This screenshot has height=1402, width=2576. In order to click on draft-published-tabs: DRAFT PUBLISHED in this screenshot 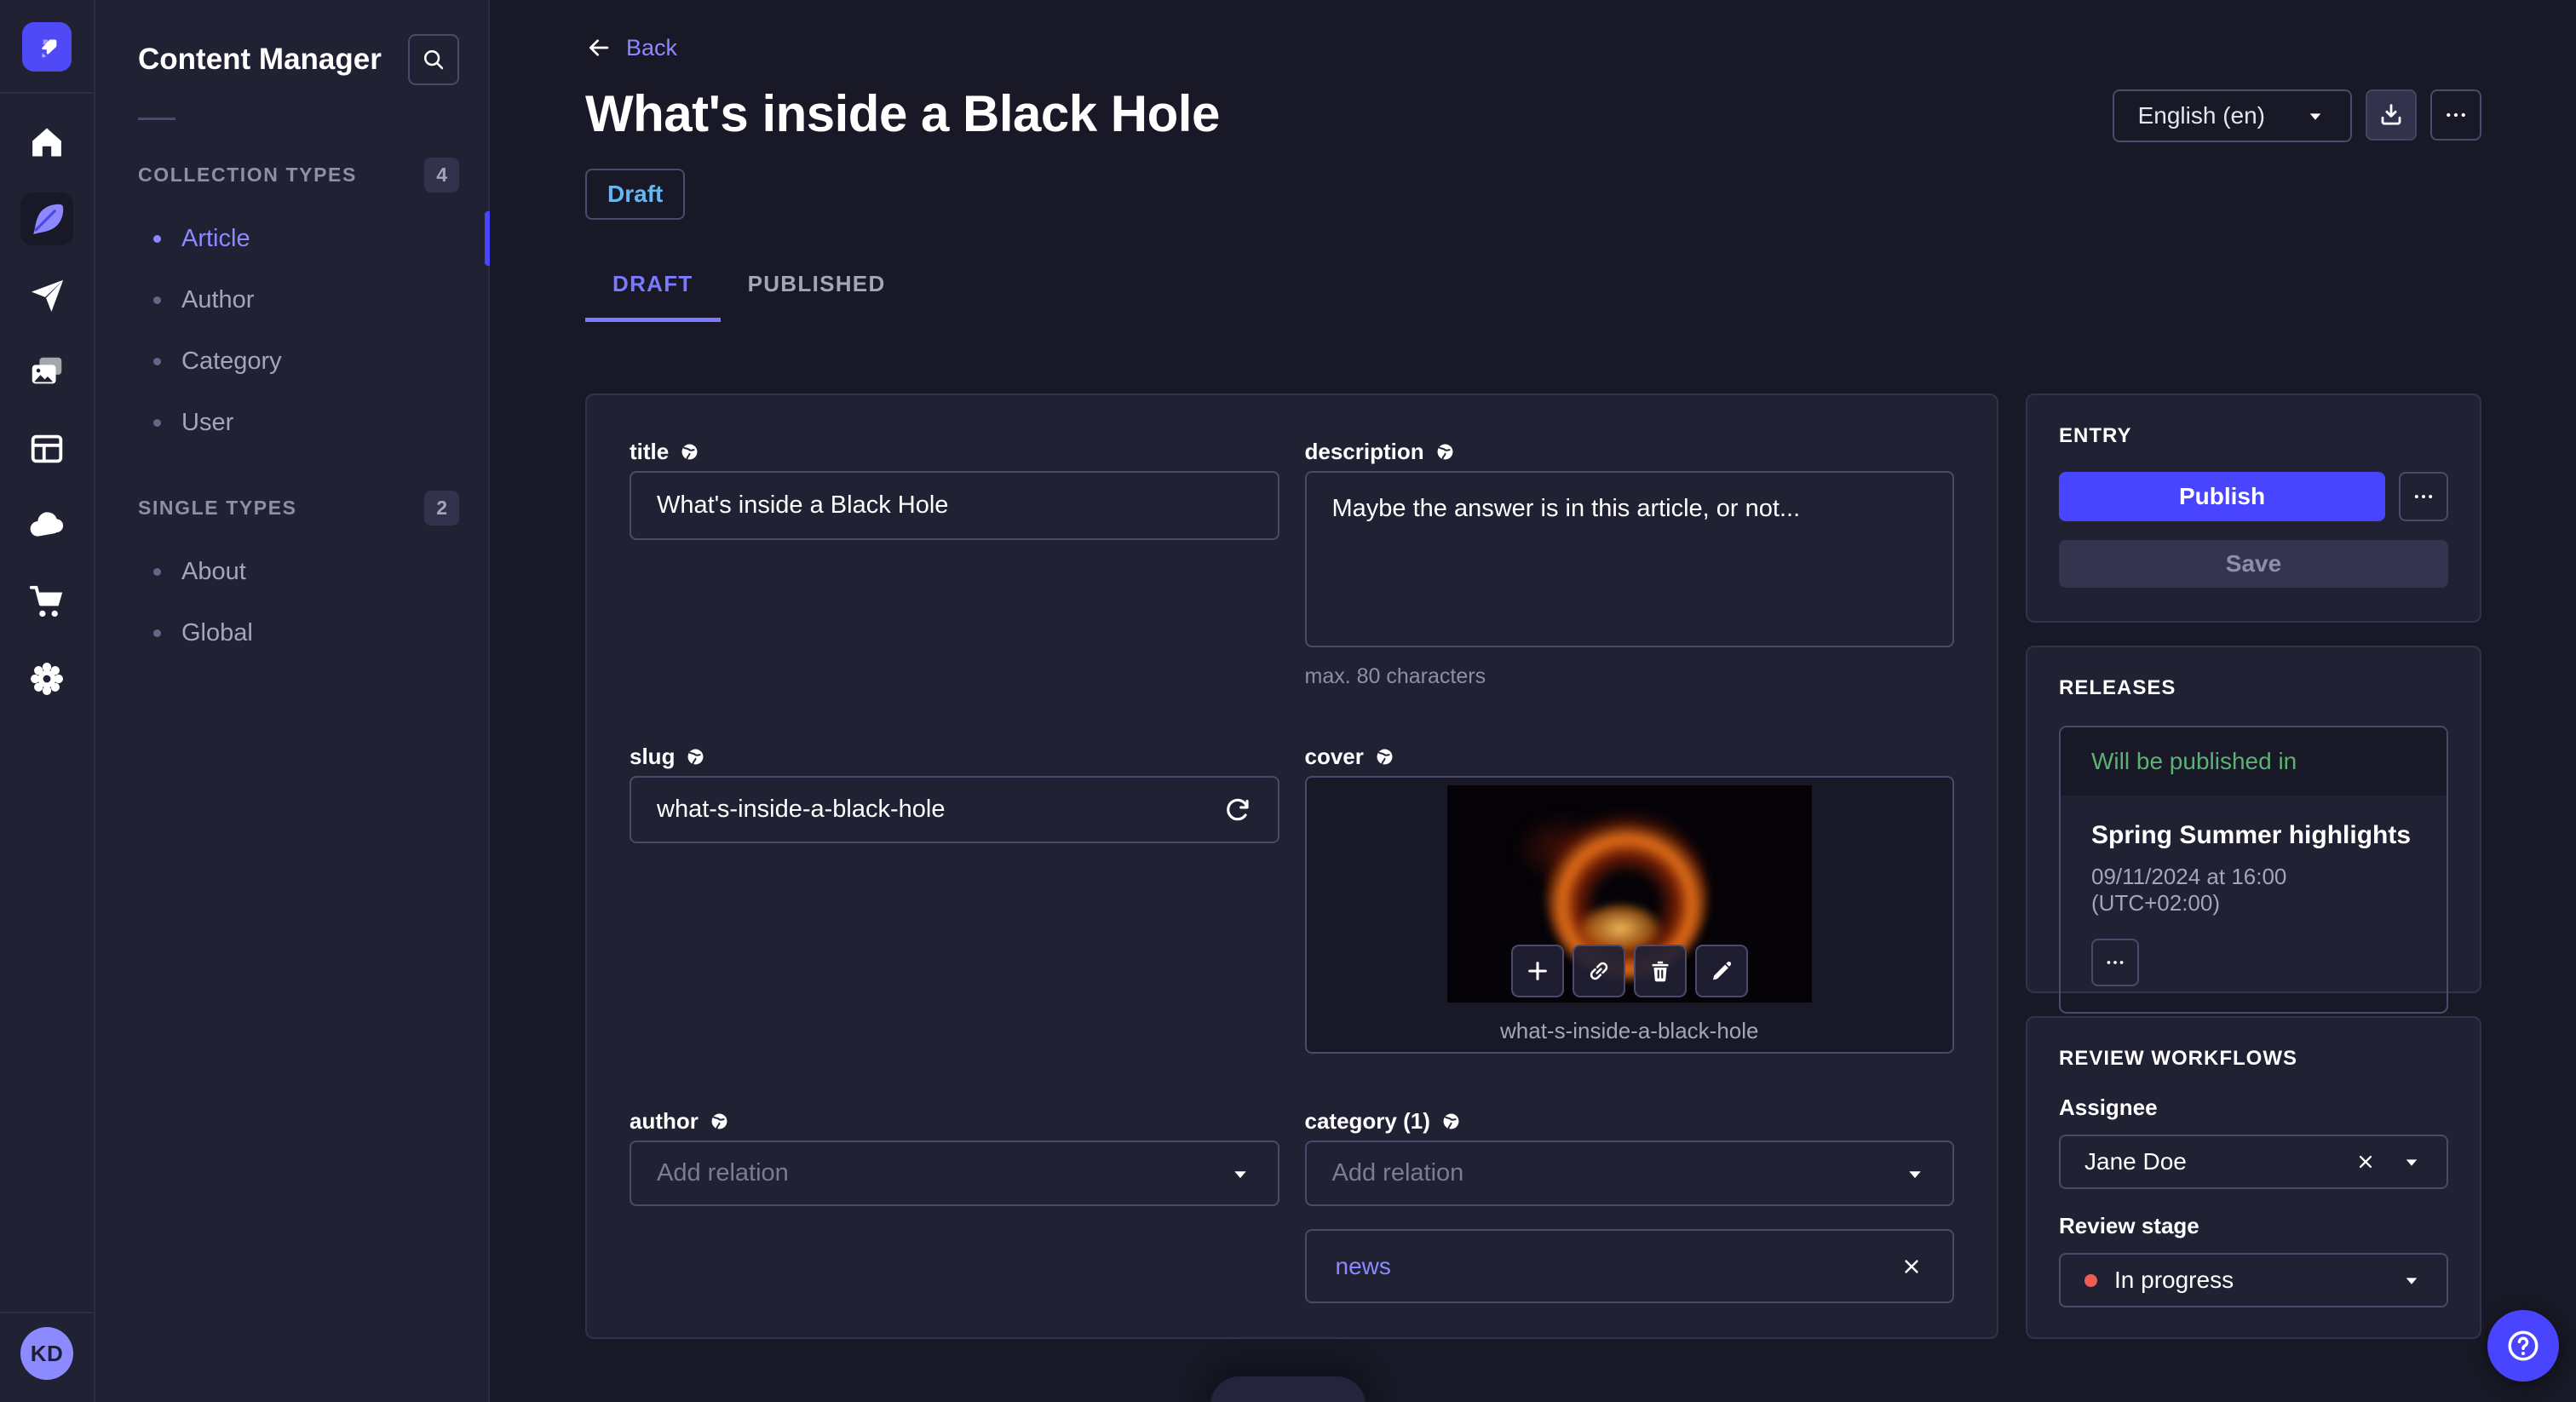, I will do `click(1533, 296)`.